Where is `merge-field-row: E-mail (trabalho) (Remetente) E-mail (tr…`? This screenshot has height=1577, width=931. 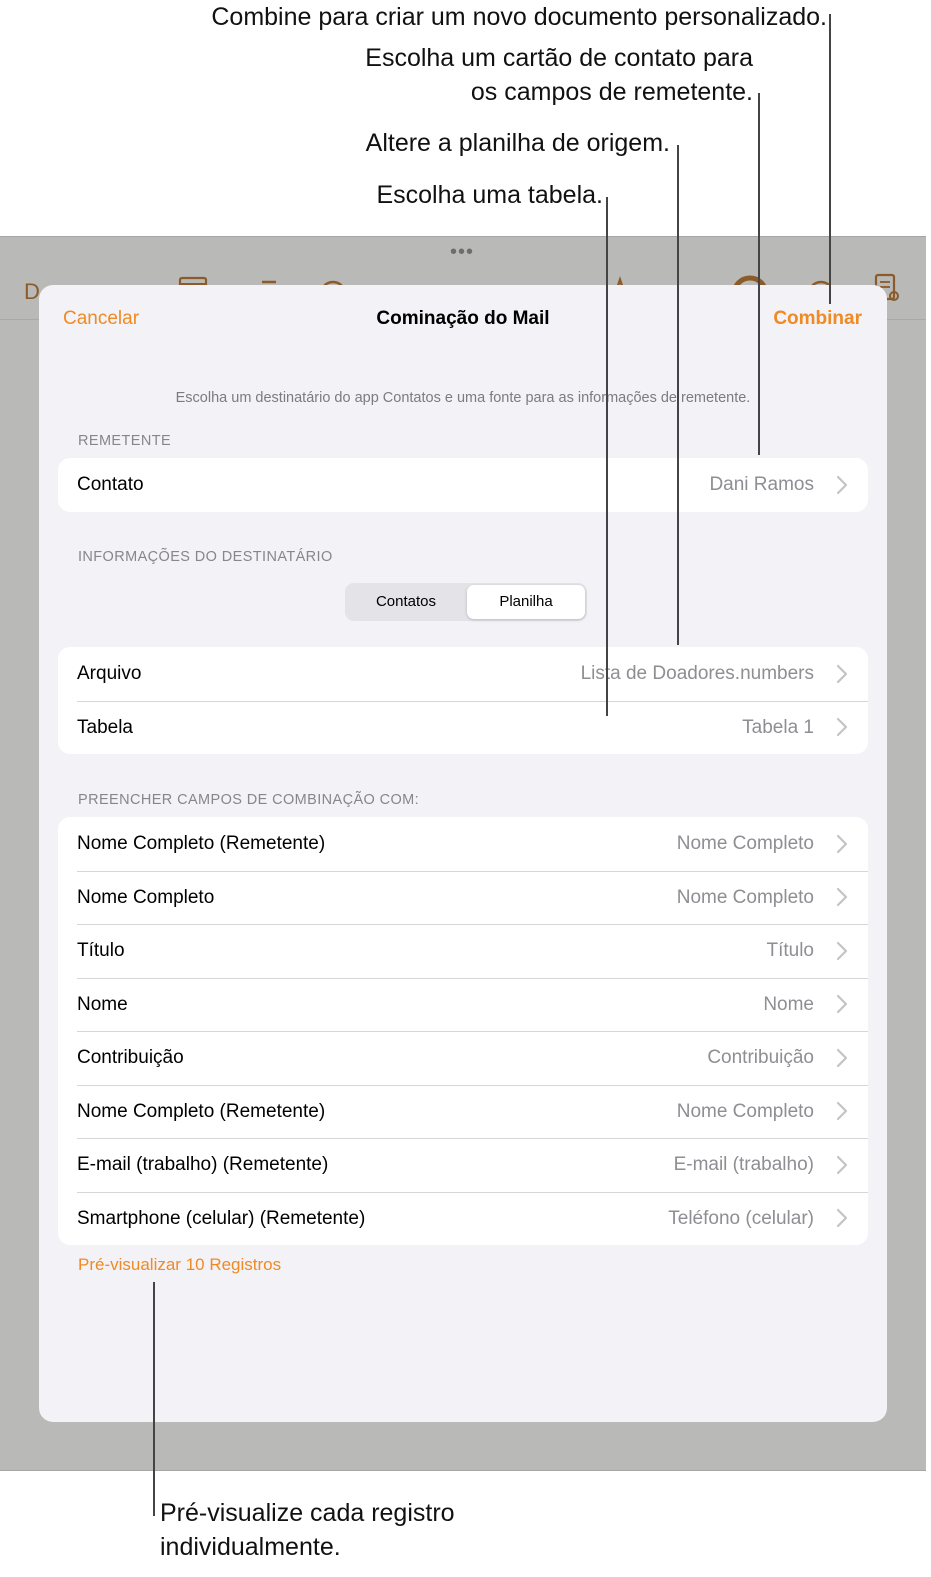 merge-field-row: E-mail (trabalho) (Remetente) E-mail (tr… is located at coordinates (463, 1165).